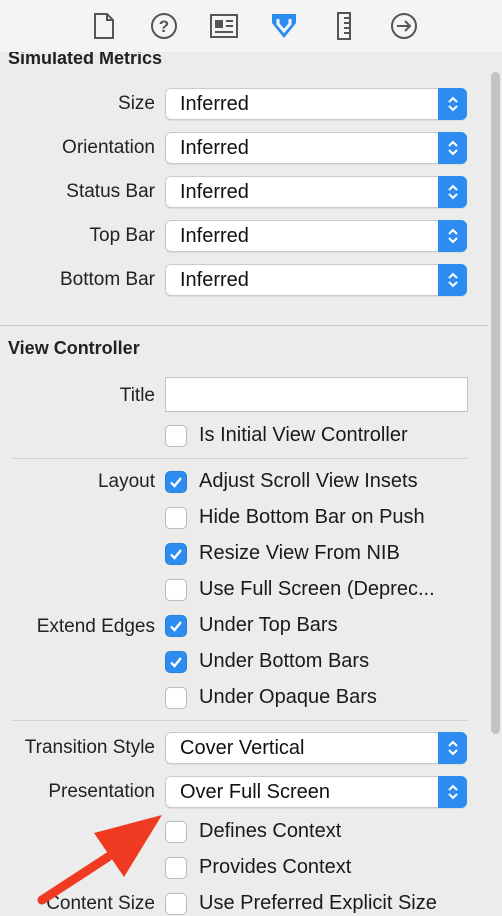  I want to click on view-controller-heading: View Controller, so click(74, 348).